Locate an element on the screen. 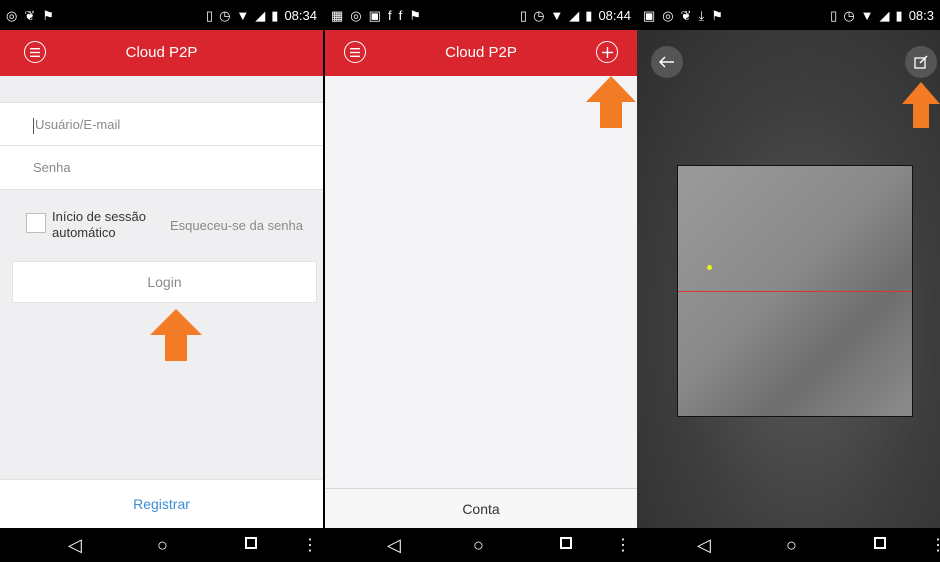 The image size is (940, 562). qr-scan-frame is located at coordinates (795, 291).